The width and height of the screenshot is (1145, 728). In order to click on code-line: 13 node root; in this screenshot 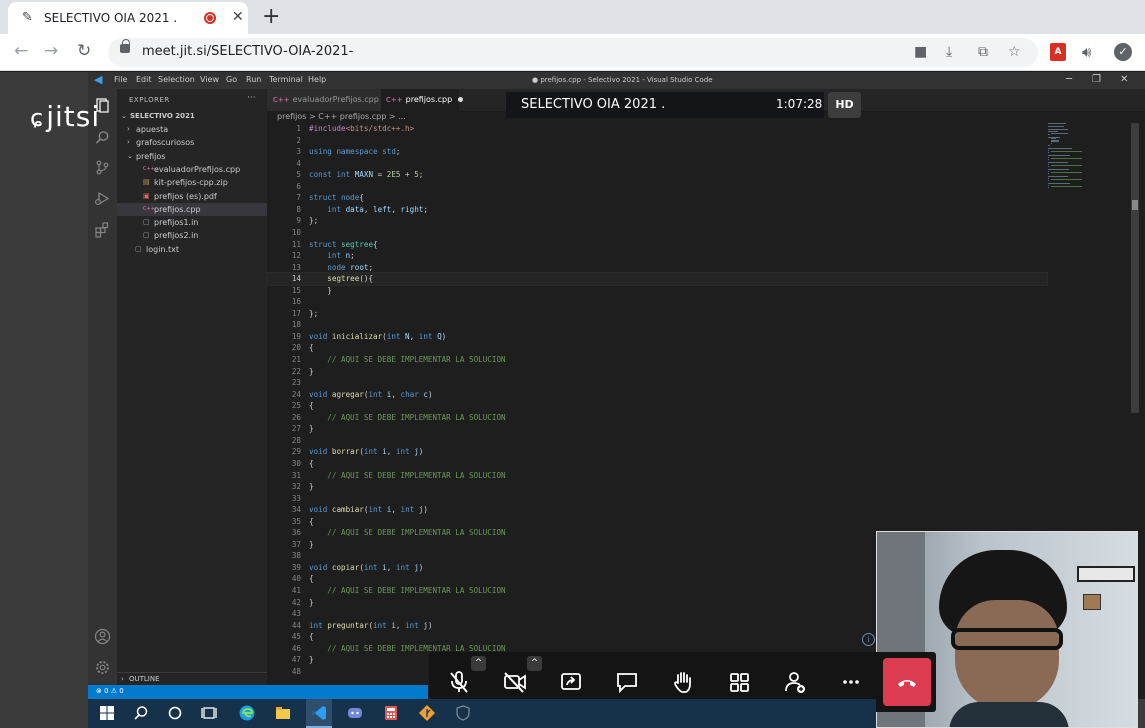, I will do `click(657, 268)`.